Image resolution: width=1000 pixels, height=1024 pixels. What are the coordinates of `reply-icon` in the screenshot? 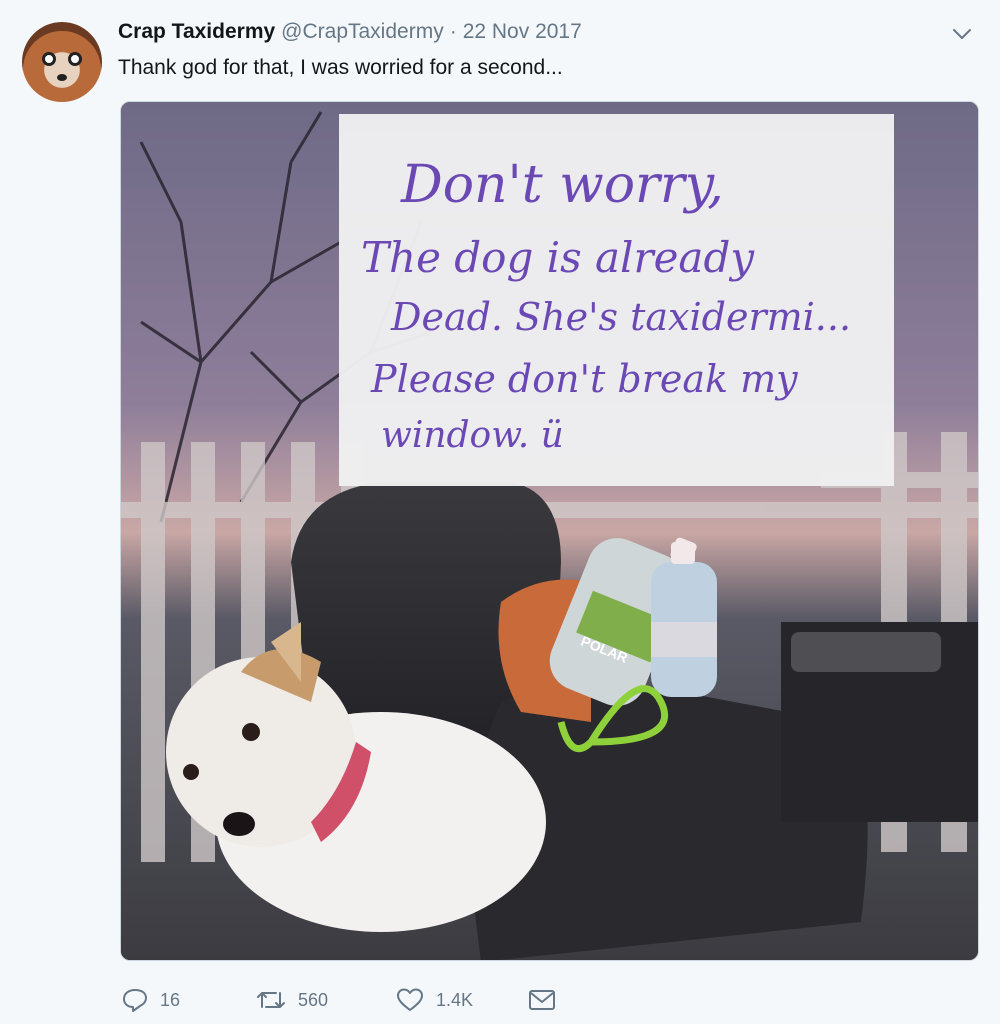 It's located at (135, 1000).